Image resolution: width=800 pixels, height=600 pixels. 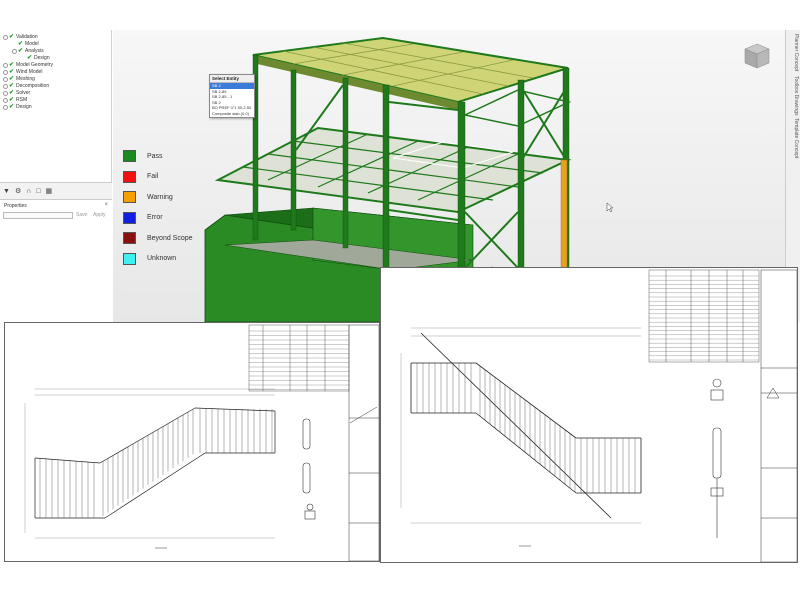 What do you see at coordinates (48, 191) in the screenshot?
I see `table-icon: ▦` at bounding box center [48, 191].